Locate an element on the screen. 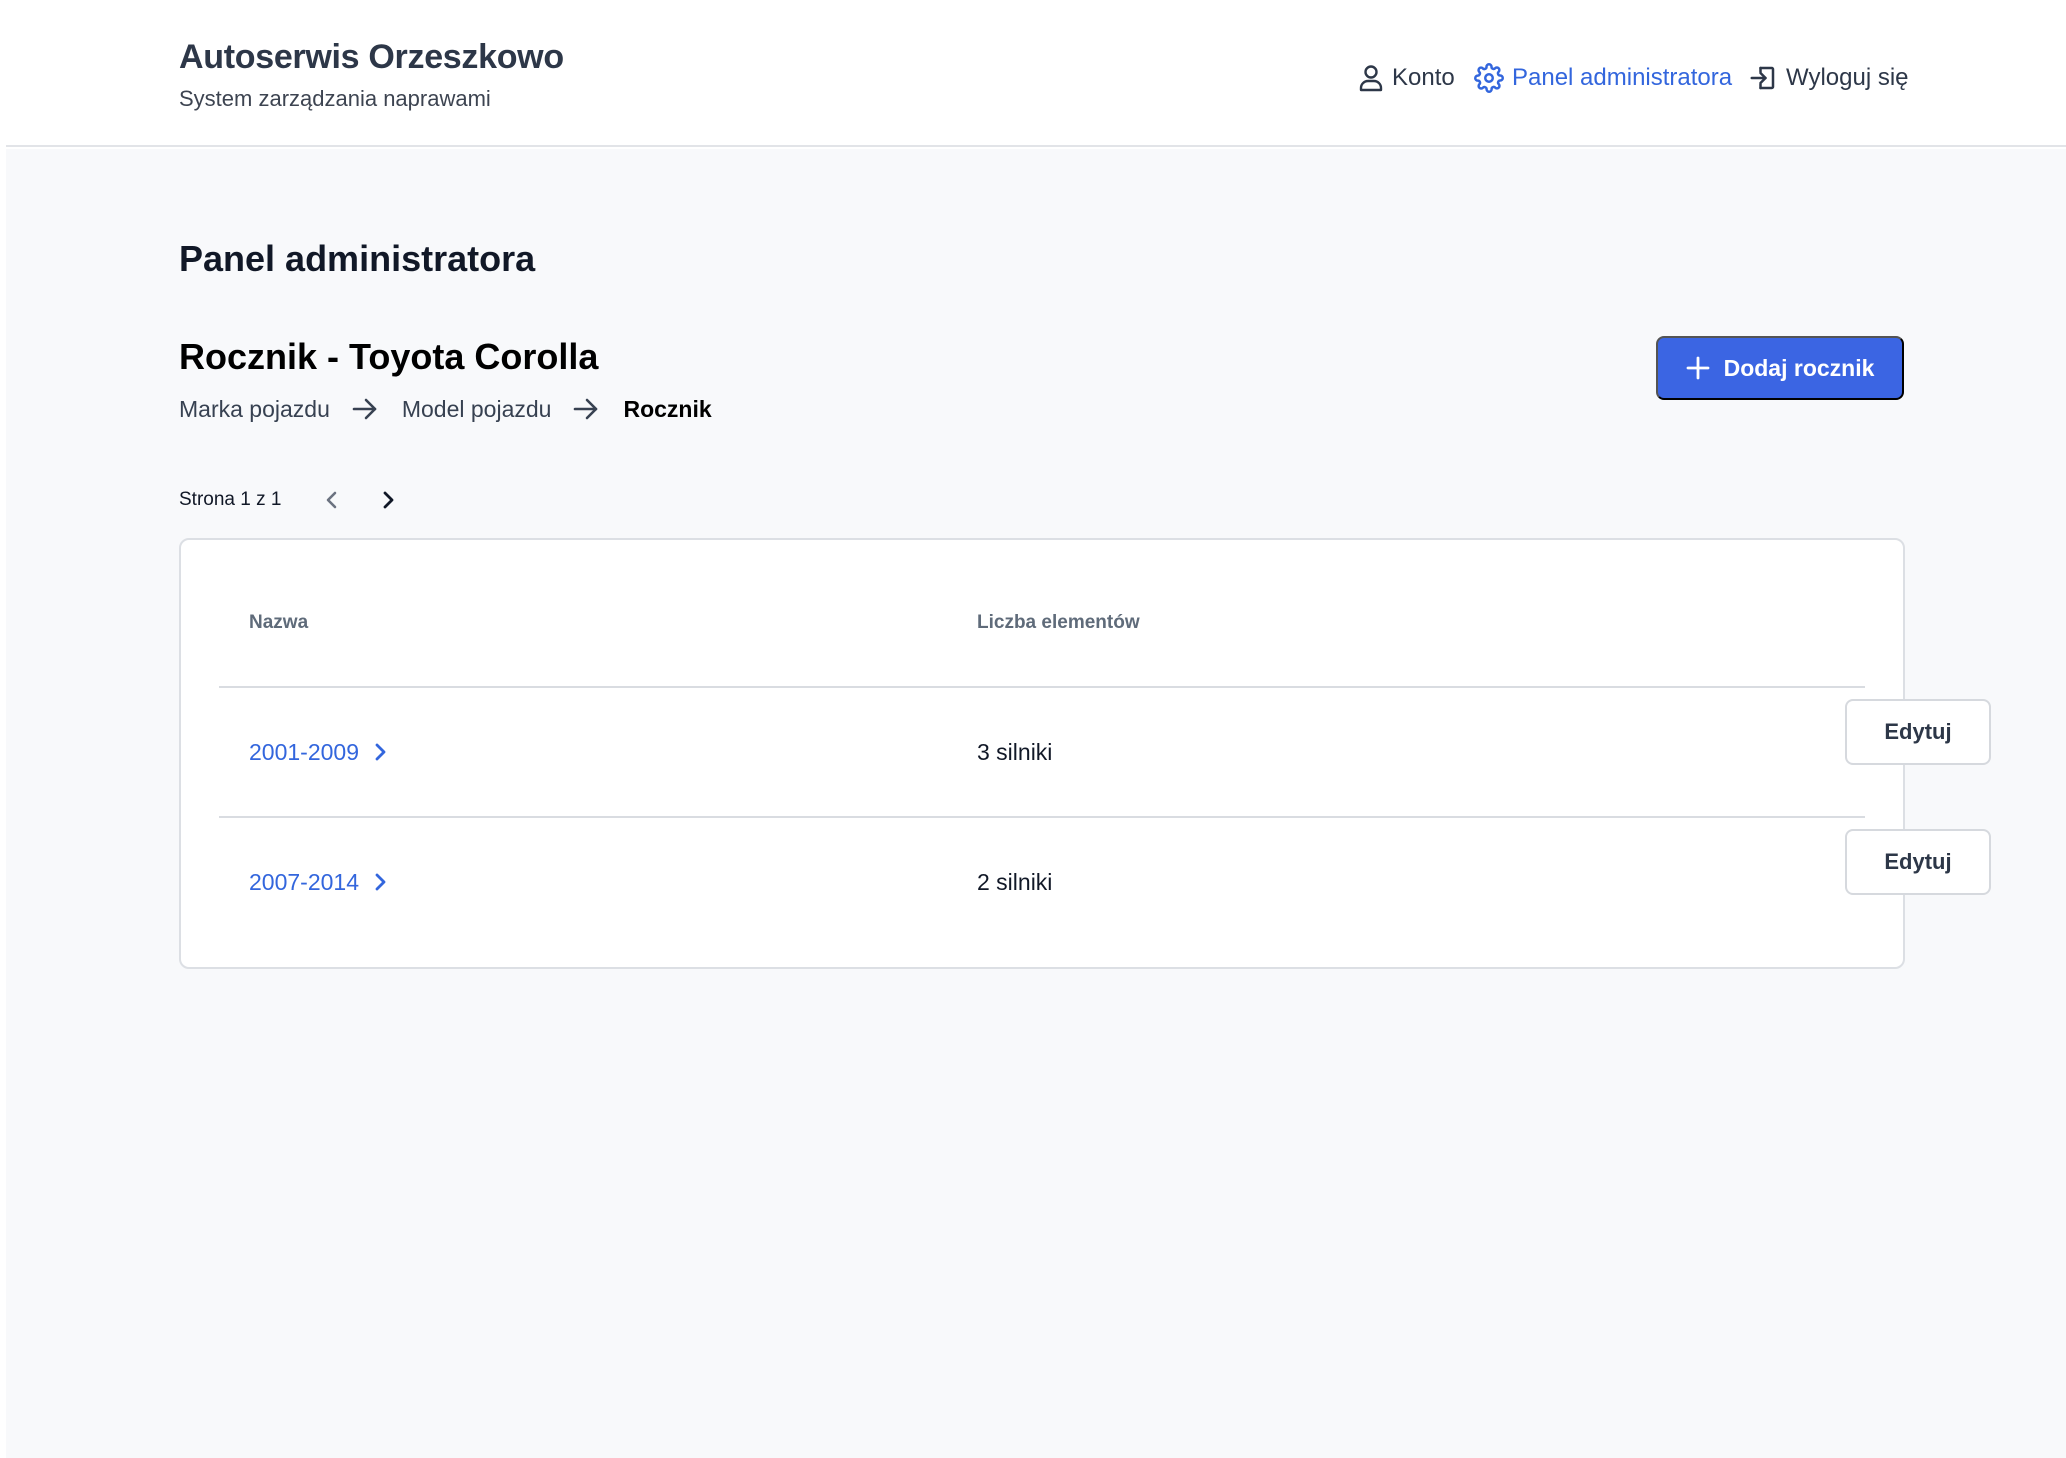 This screenshot has height=1458, width=2066. element-count: 2 silniki is located at coordinates (1015, 881).